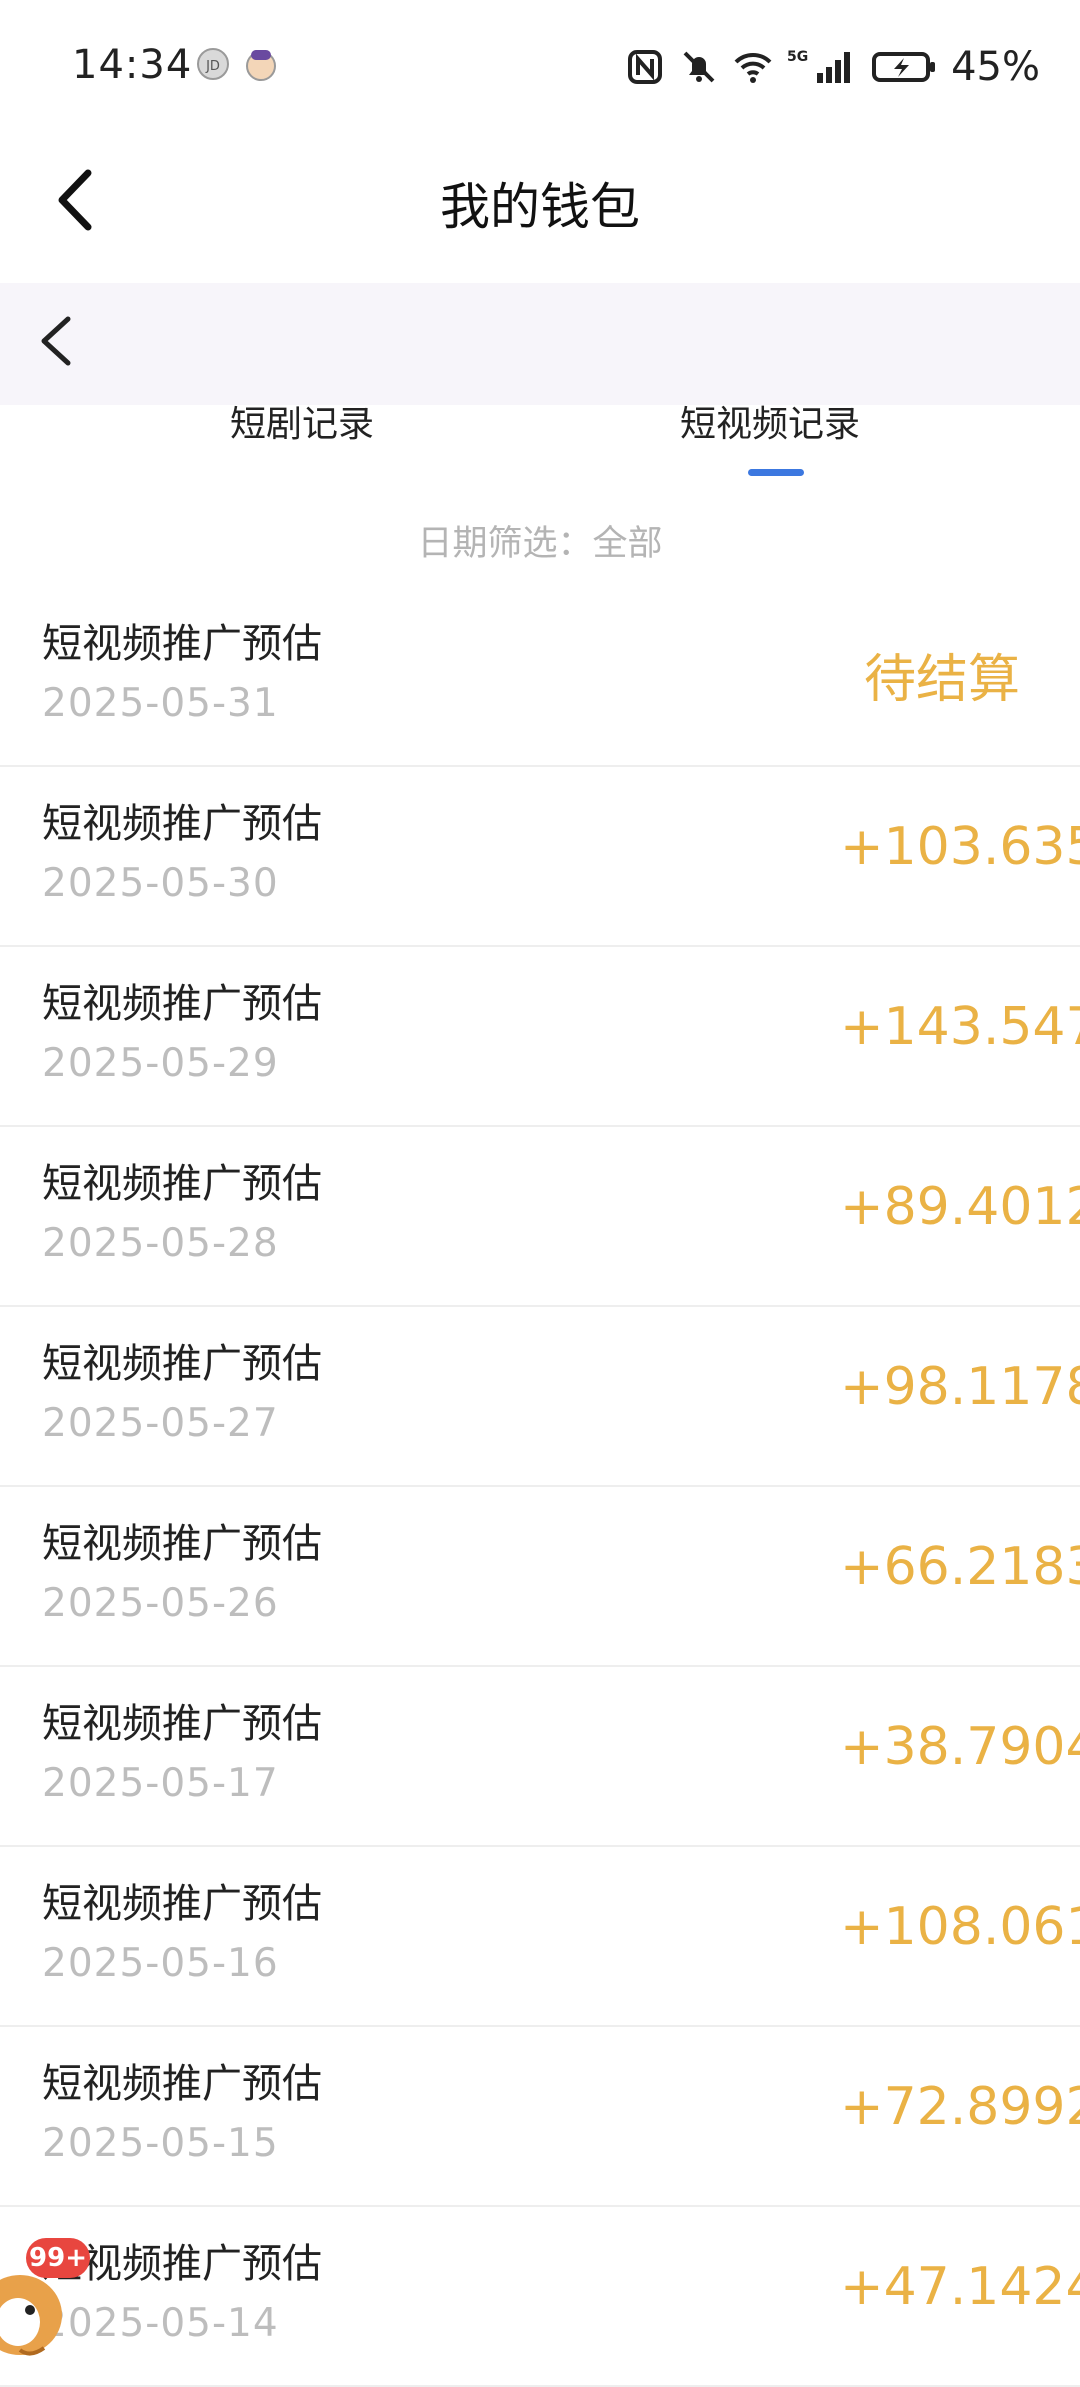 This screenshot has height=2387, width=1080. What do you see at coordinates (540, 344) in the screenshot?
I see `sub-navigation-bar` at bounding box center [540, 344].